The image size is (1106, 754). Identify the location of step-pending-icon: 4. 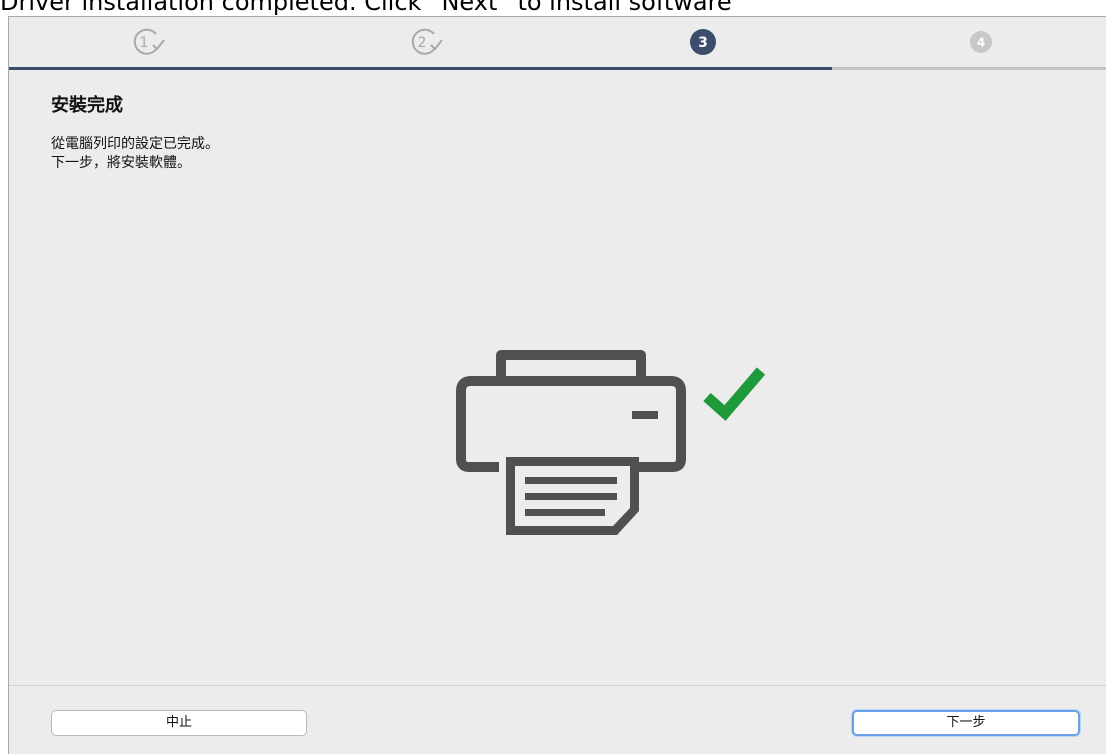
(981, 42).